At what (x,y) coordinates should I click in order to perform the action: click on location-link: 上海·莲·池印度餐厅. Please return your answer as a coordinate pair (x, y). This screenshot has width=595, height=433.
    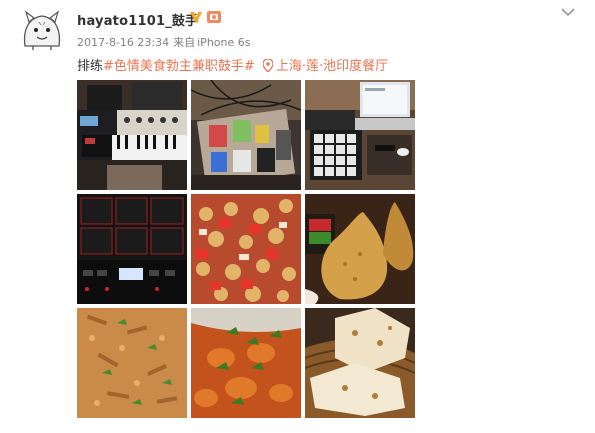
    Looking at the image, I should click on (325, 66).